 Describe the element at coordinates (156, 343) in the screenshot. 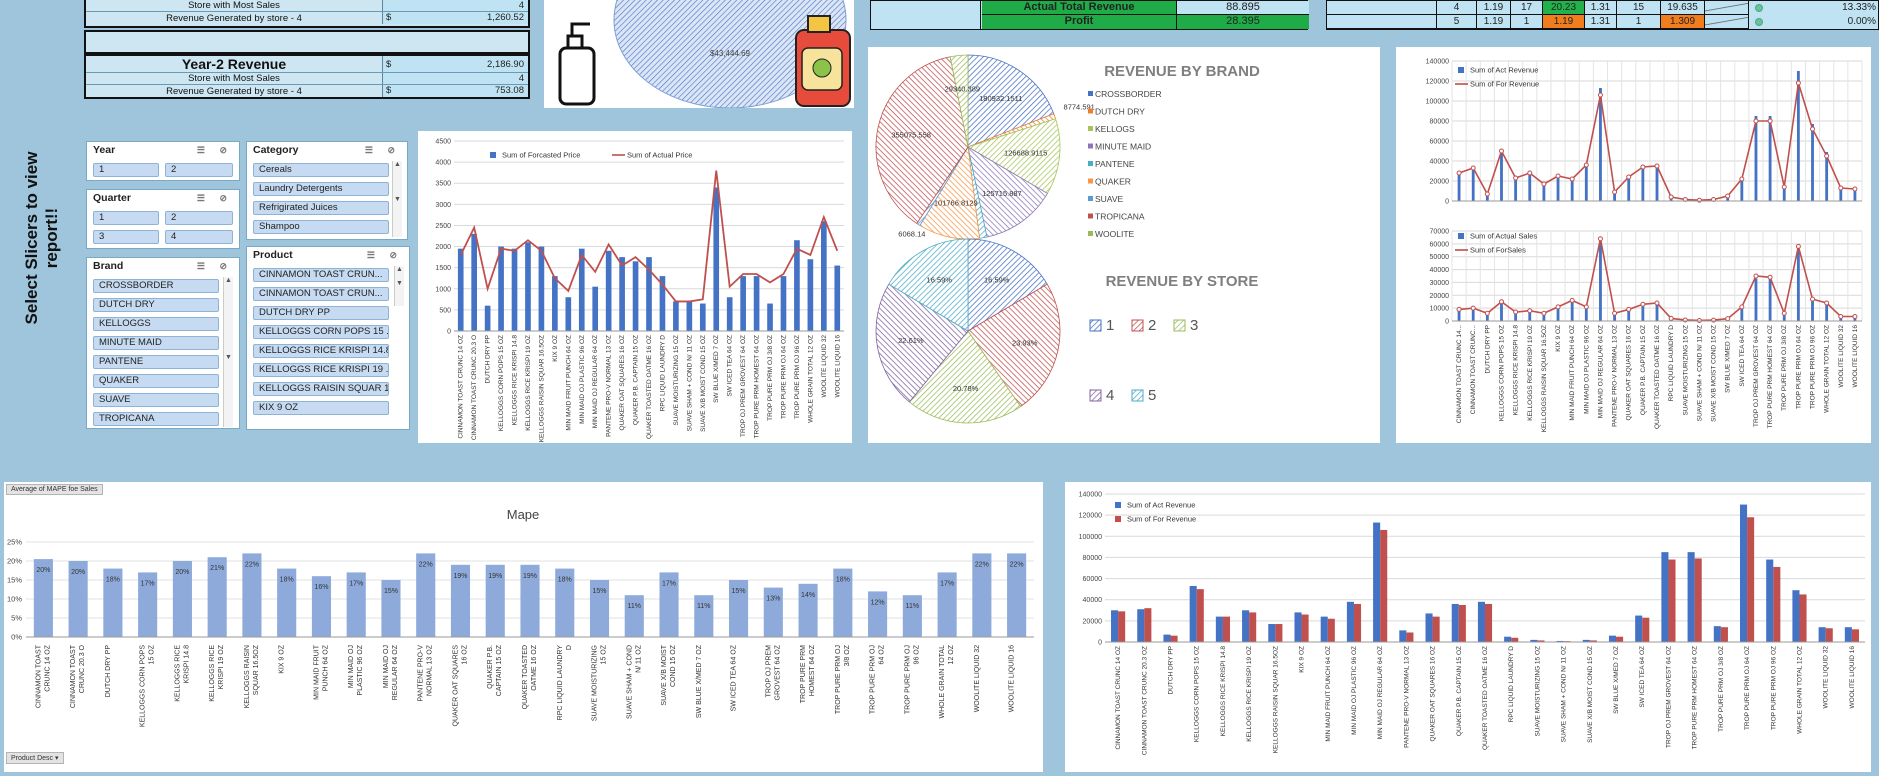

I see `brand-item: MINUTE MAID` at that location.